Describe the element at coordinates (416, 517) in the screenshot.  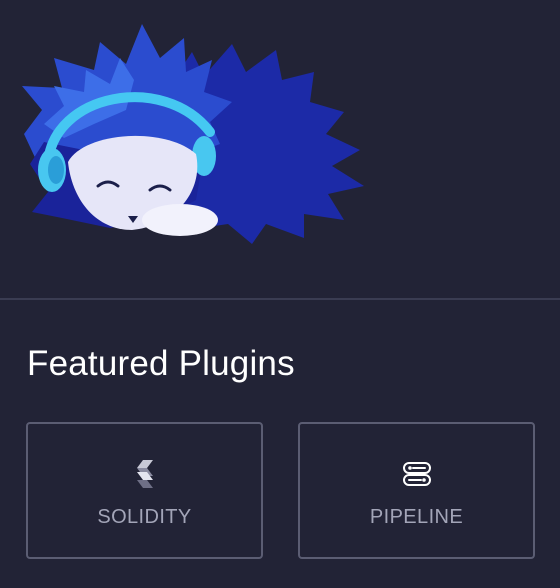
I see `plugin-label-pipeline: PIPELINE` at that location.